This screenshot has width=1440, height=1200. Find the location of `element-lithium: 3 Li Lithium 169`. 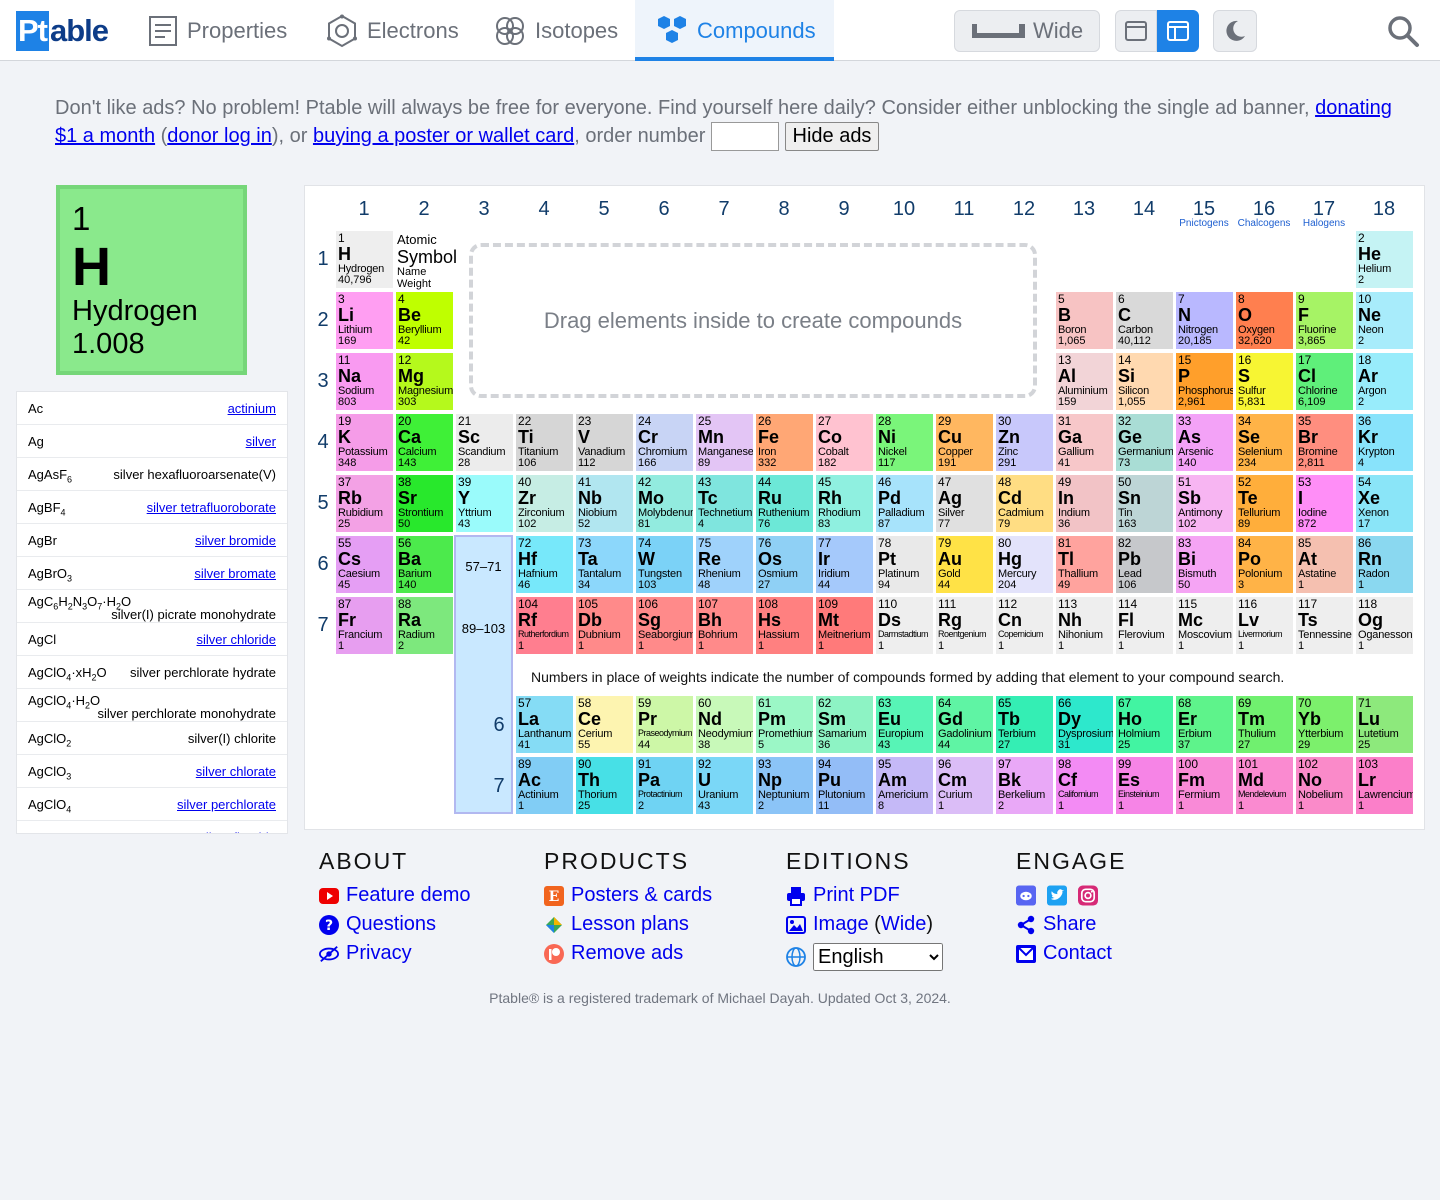

element-lithium: 3 Li Lithium 169 is located at coordinates (364, 320).